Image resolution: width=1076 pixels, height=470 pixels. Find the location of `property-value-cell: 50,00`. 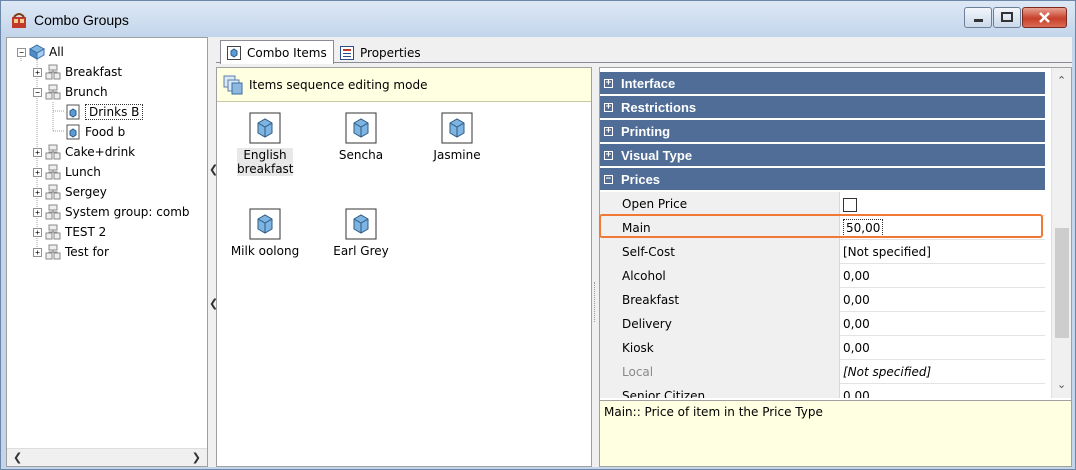

property-value-cell: 50,00 is located at coordinates (943, 228).